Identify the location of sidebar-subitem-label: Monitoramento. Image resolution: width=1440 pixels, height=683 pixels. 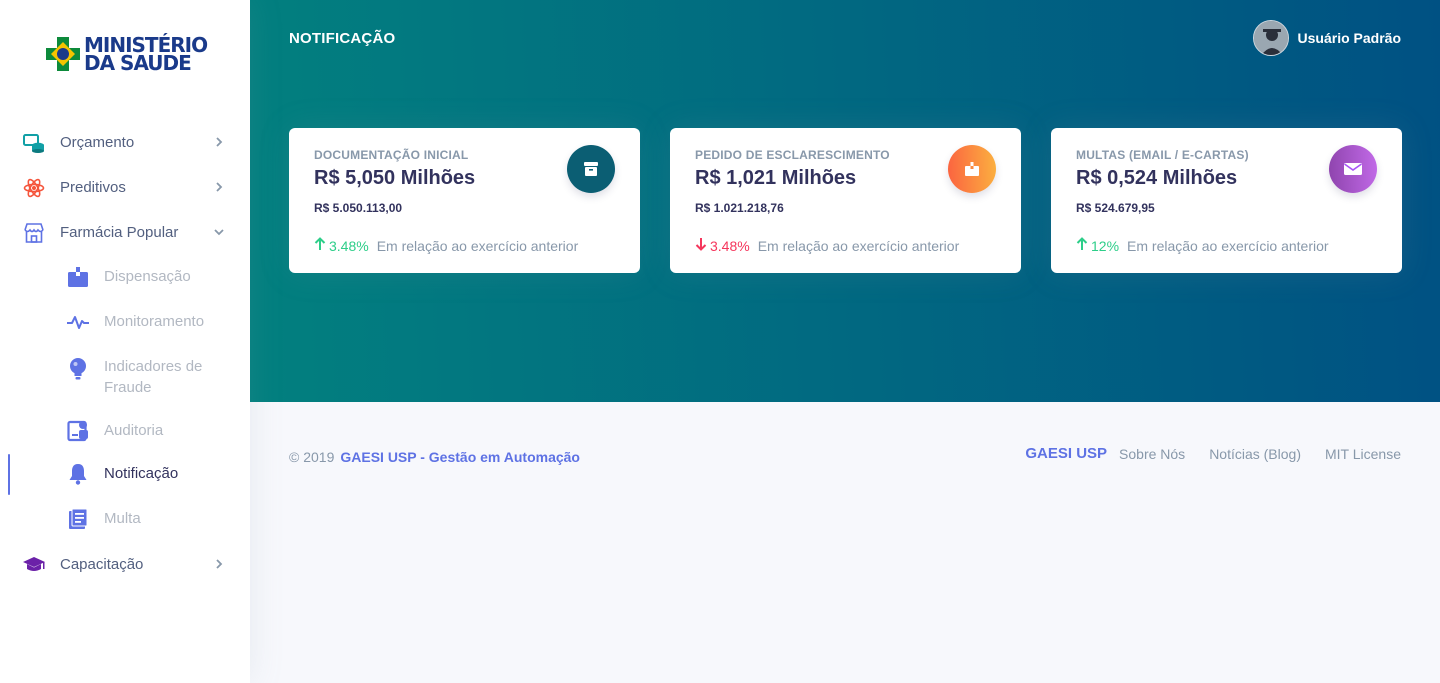
(154, 321).